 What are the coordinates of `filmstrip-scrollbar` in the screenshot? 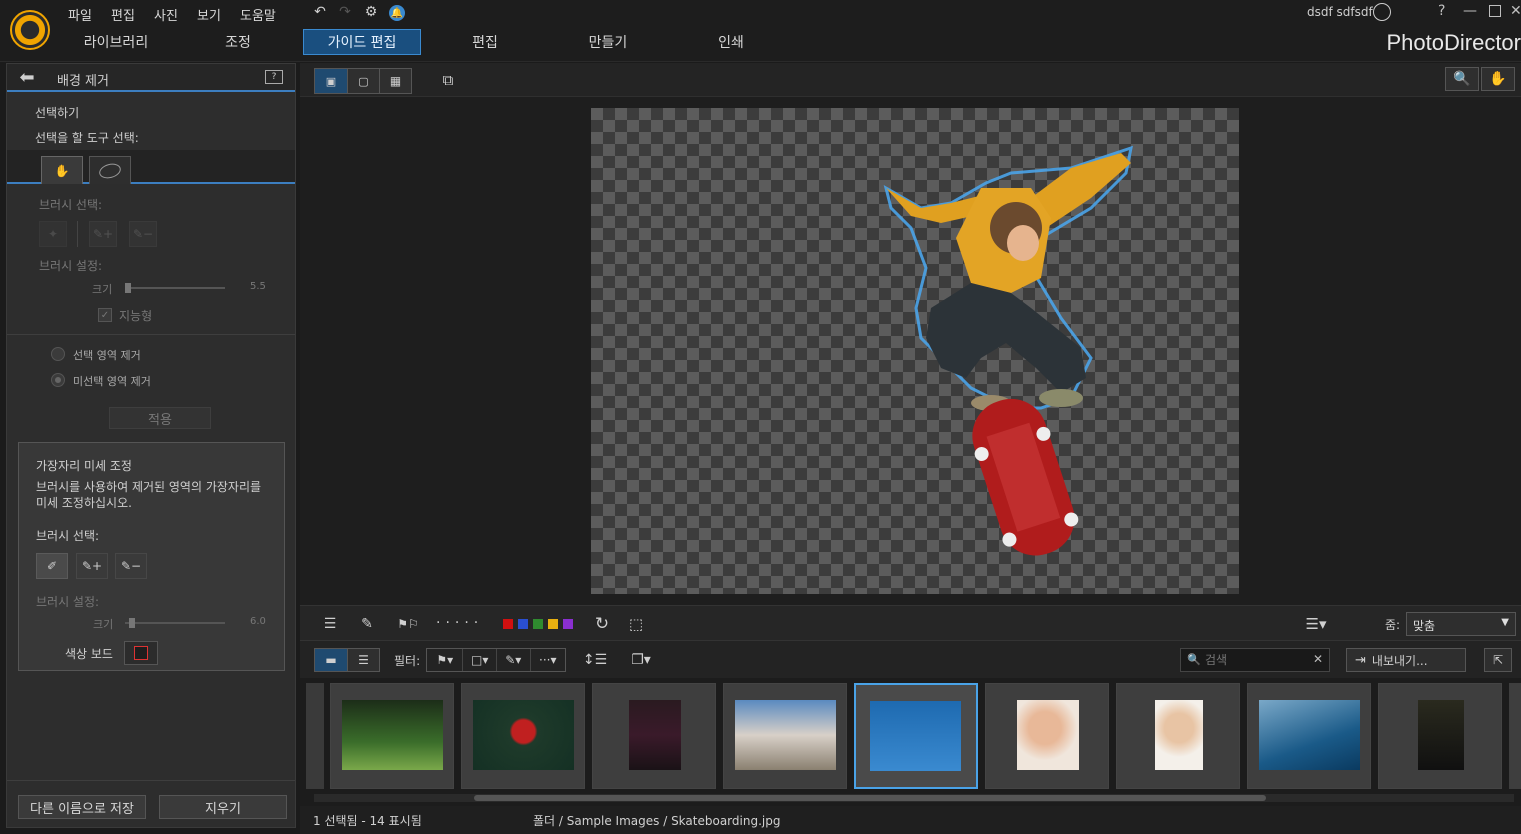 It's located at (914, 798).